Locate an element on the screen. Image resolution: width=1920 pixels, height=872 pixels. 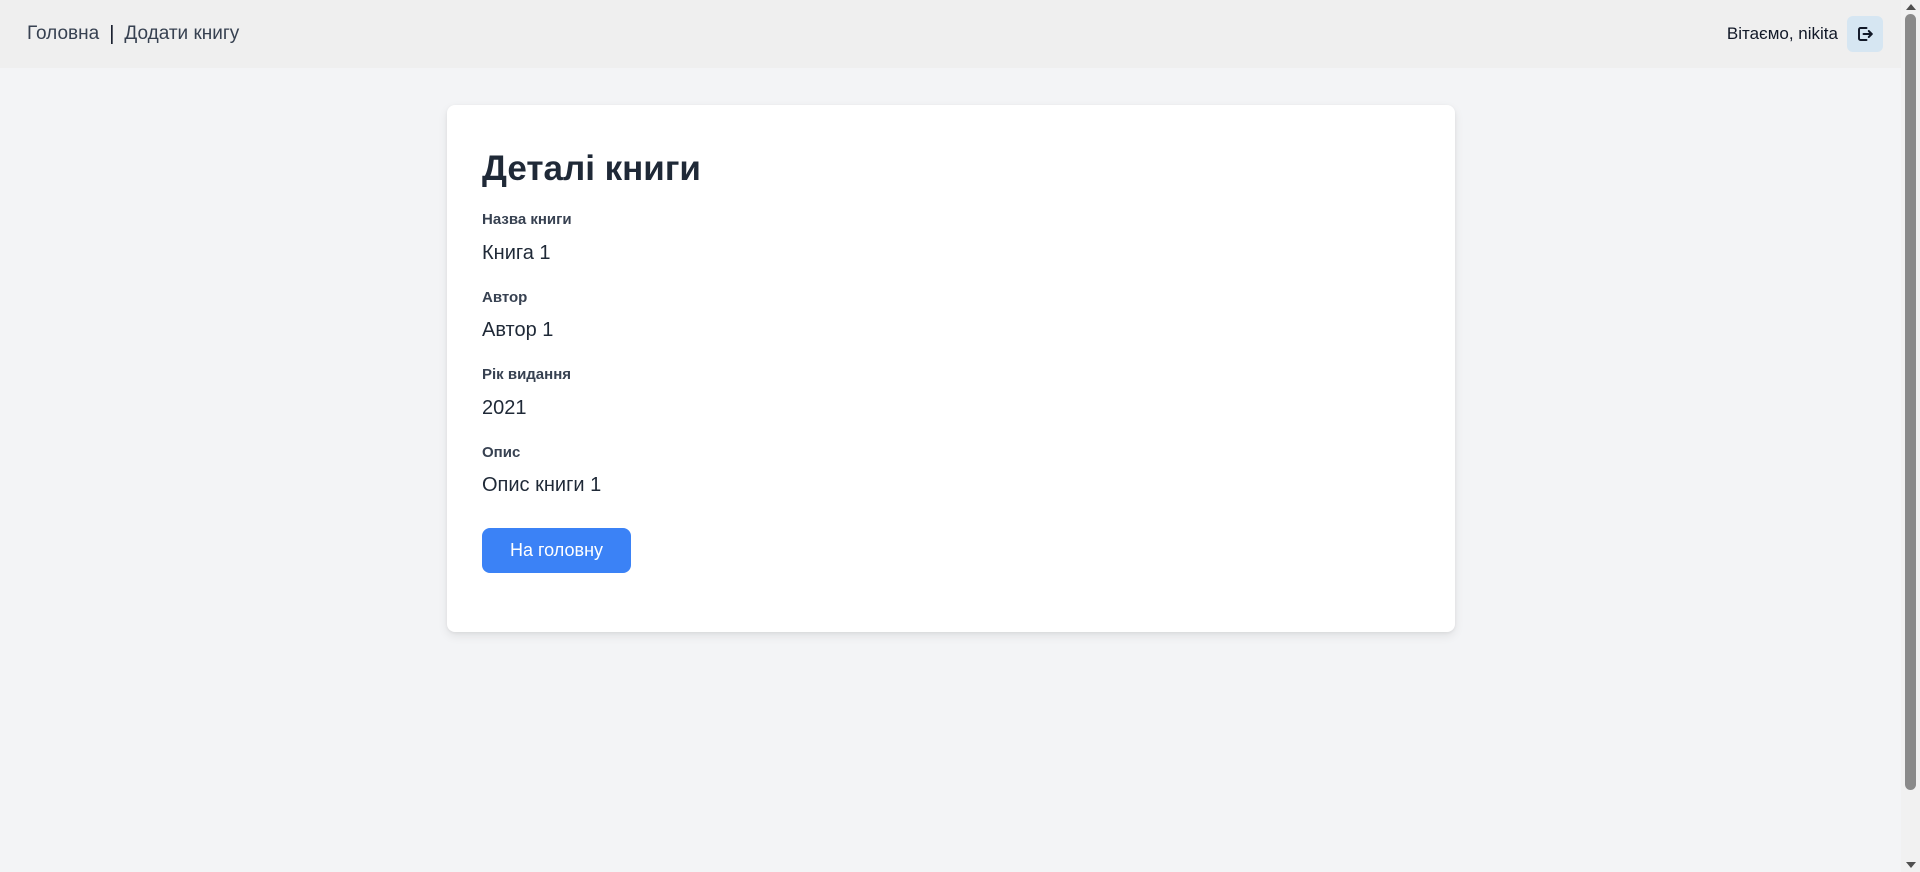
scroll-down-arrow-icon is located at coordinates (1911, 865).